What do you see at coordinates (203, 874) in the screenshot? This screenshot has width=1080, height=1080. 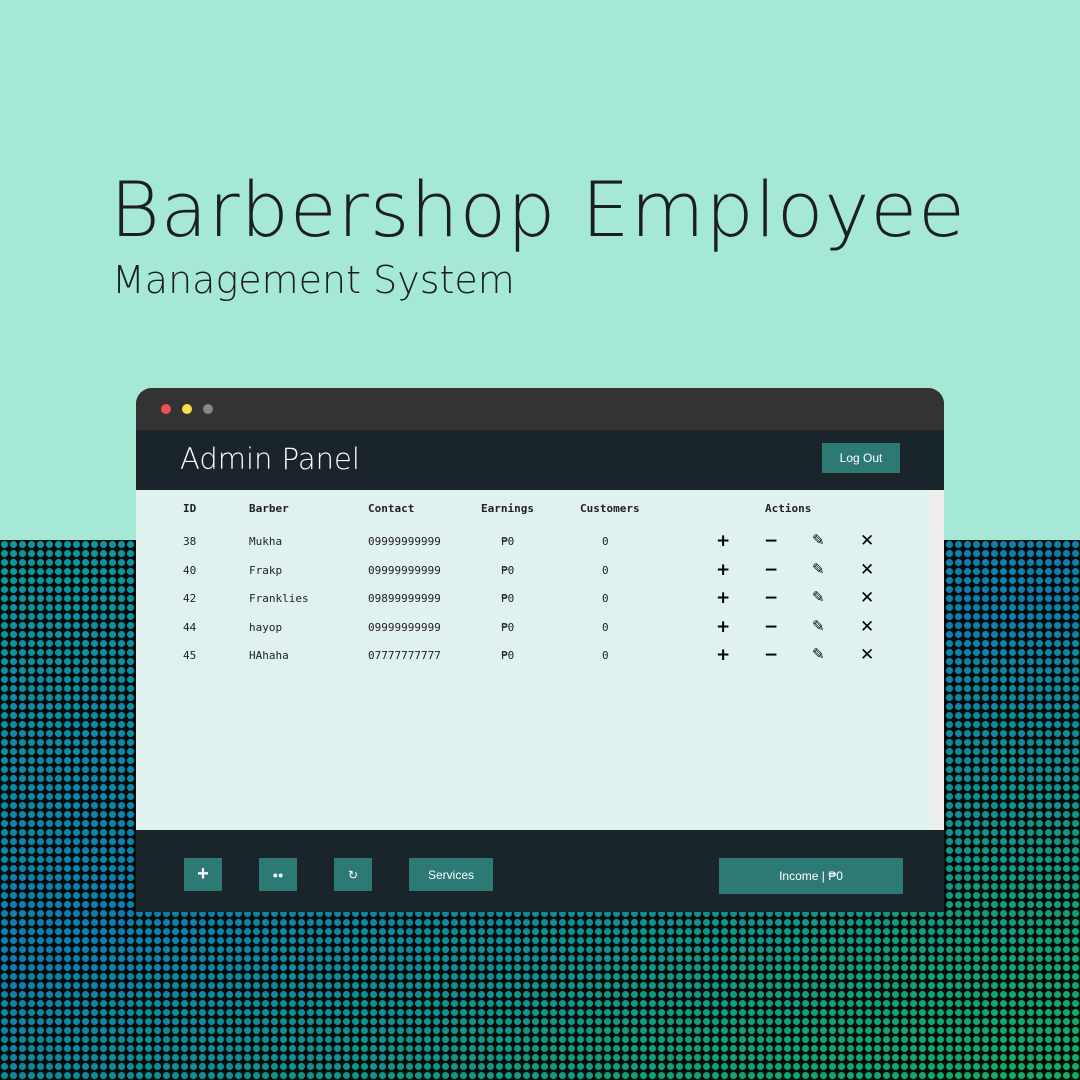 I see `add-barber-button: +` at bounding box center [203, 874].